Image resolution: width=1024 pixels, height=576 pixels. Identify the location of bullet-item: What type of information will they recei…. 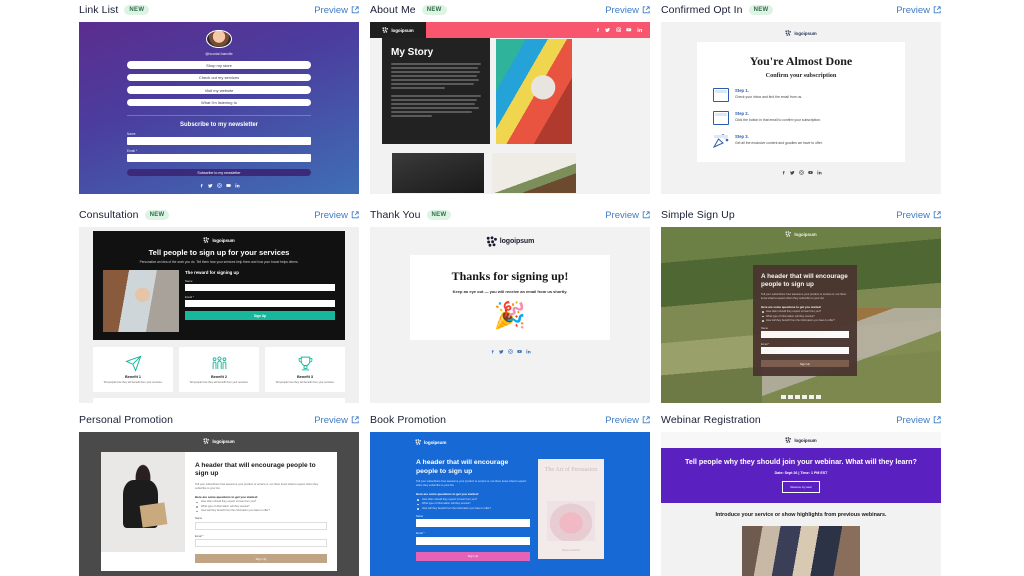
(473, 503).